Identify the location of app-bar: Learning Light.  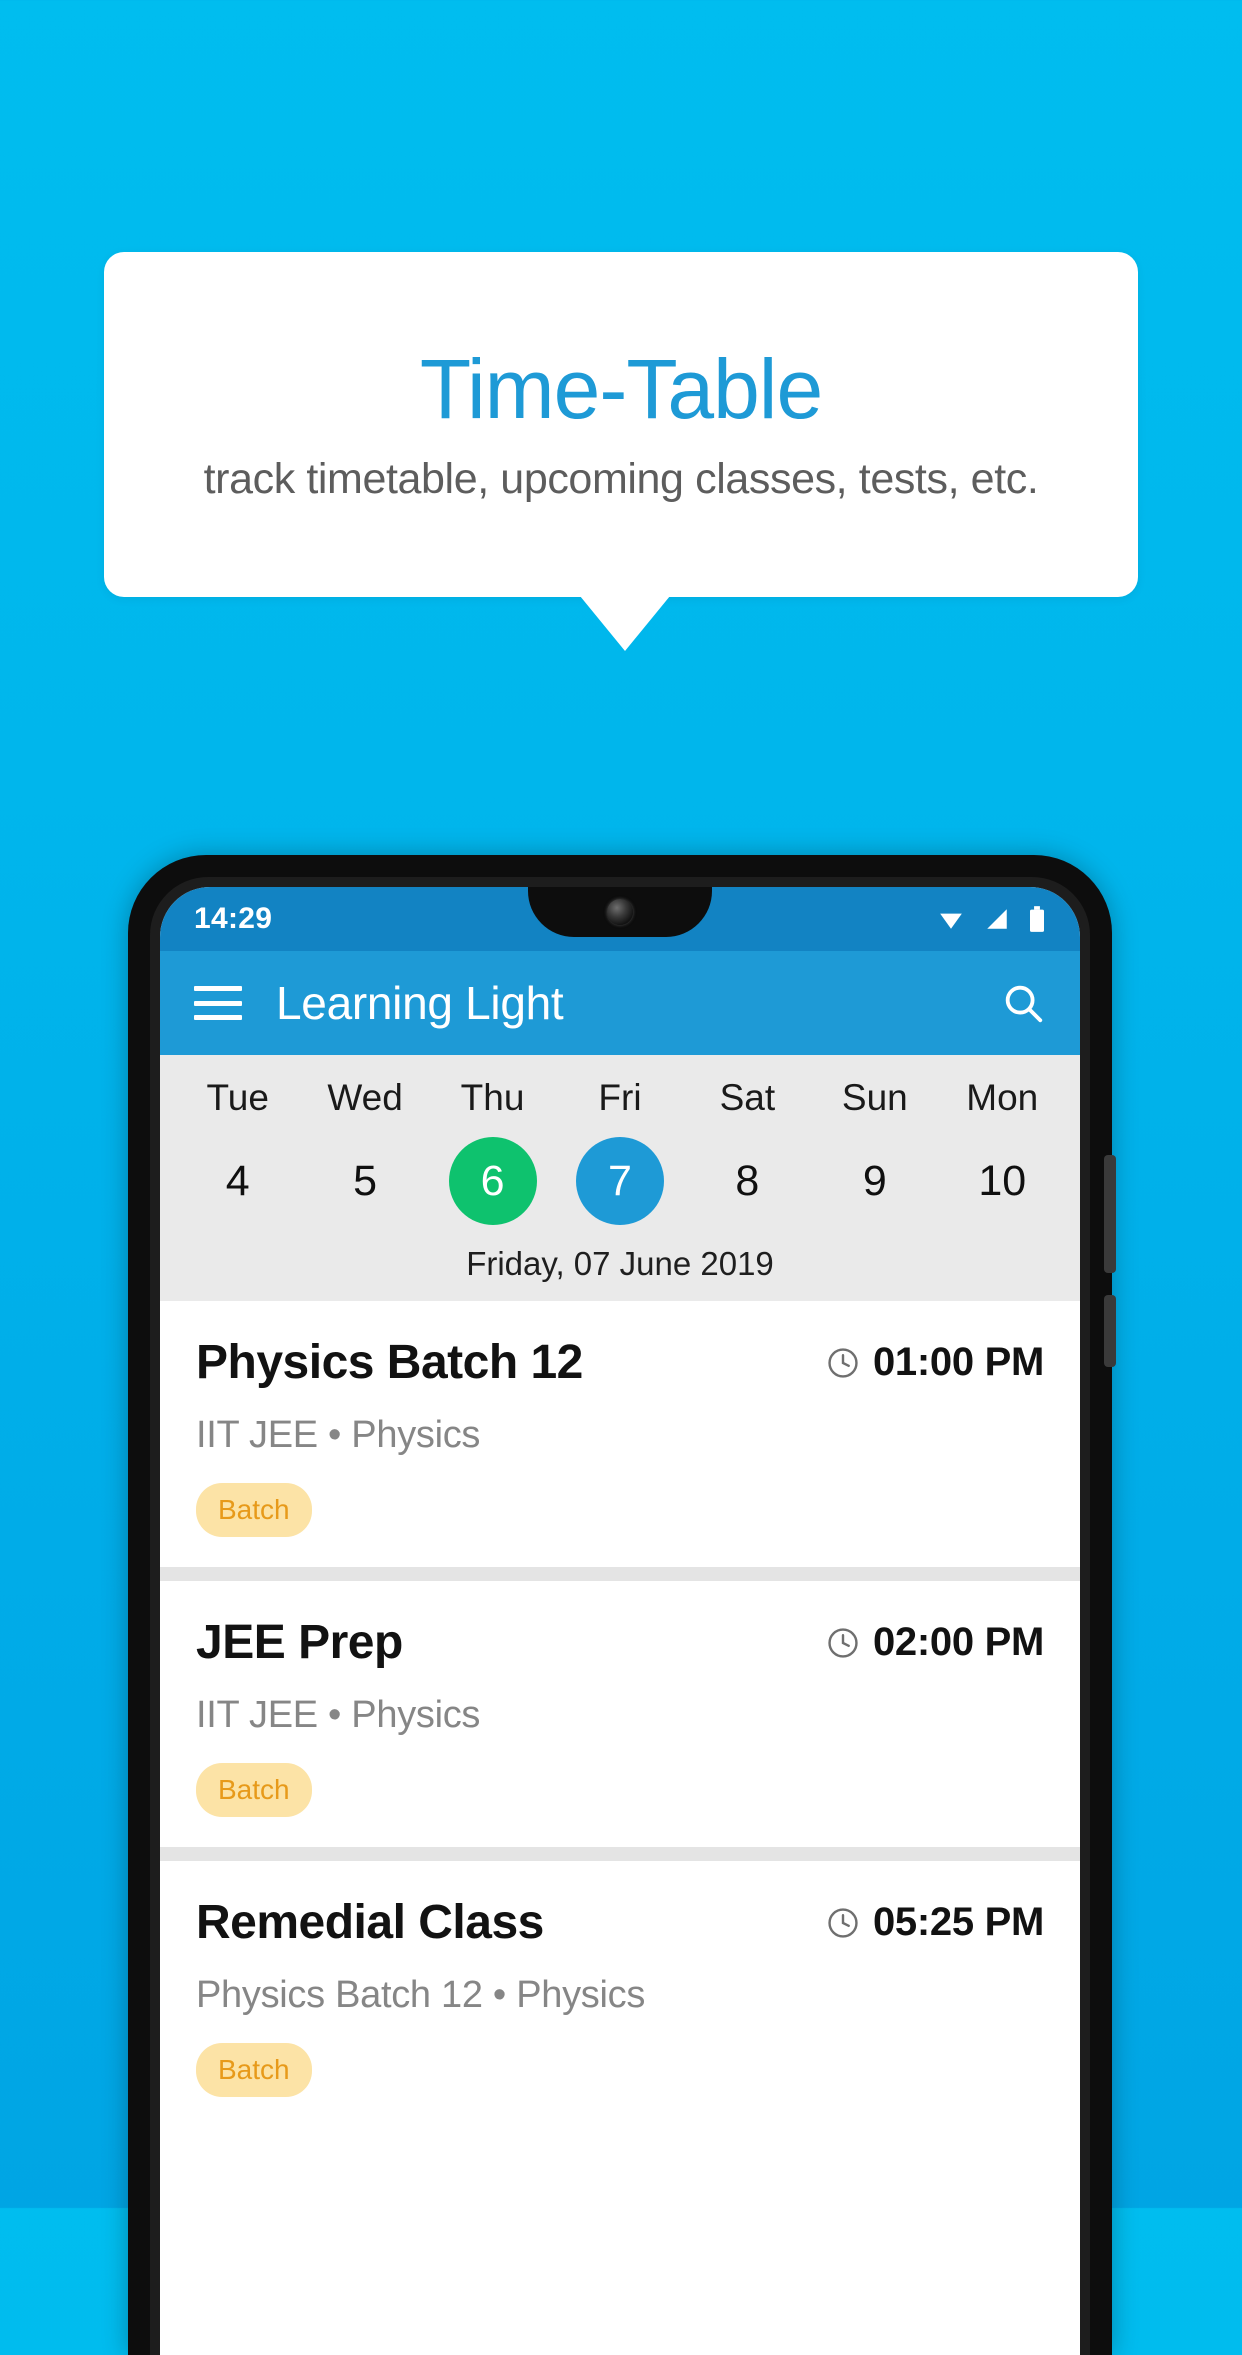
(620, 1003).